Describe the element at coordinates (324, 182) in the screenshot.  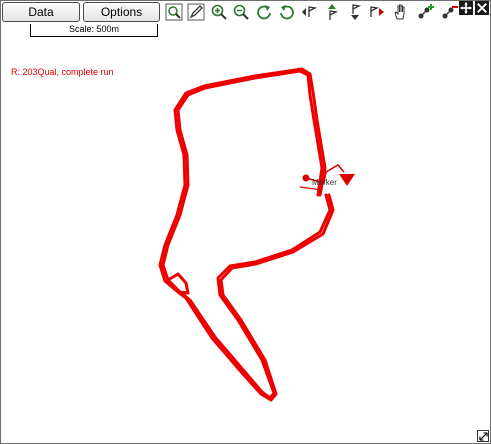
I see `marker-label: Marker` at that location.